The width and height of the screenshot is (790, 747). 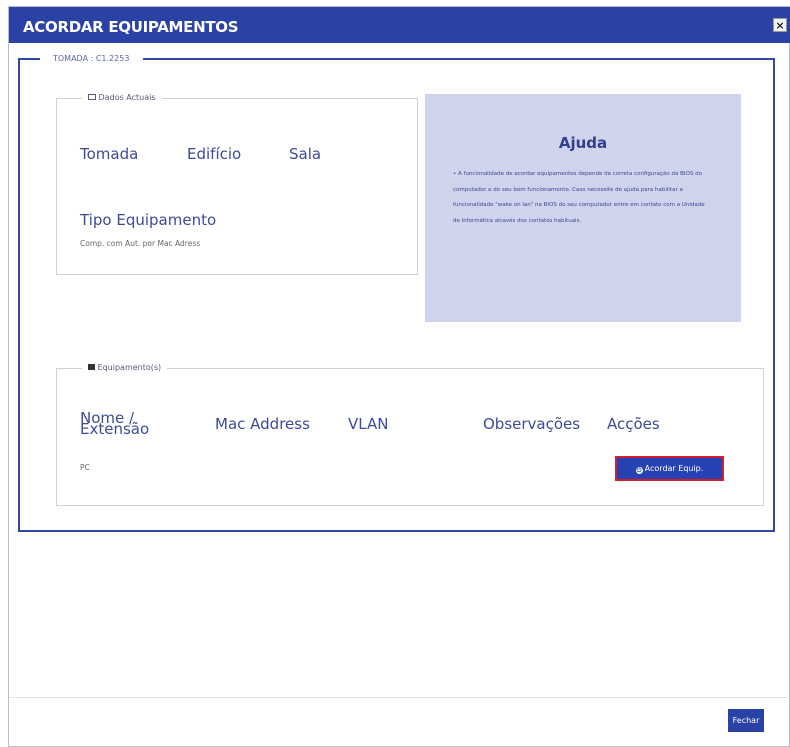 I want to click on tipo-equipamento-label: Tipo Equipamento, so click(x=148, y=220).